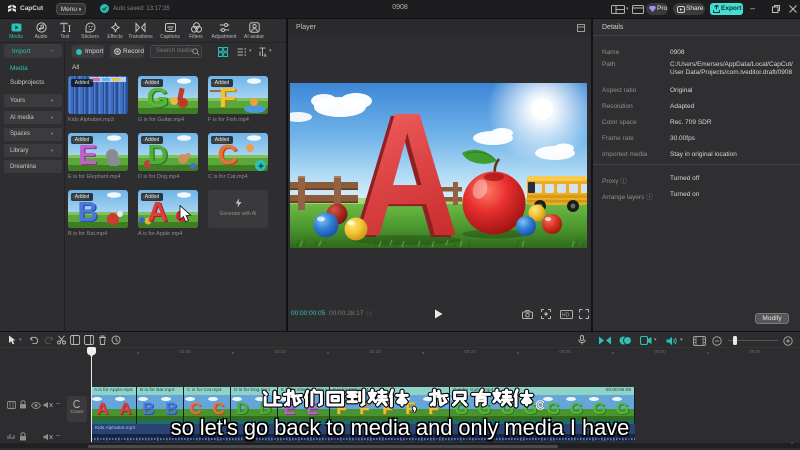 This screenshot has height=450, width=800. Describe the element at coordinates (407, 165) in the screenshot. I see `svg-text: A` at that location.